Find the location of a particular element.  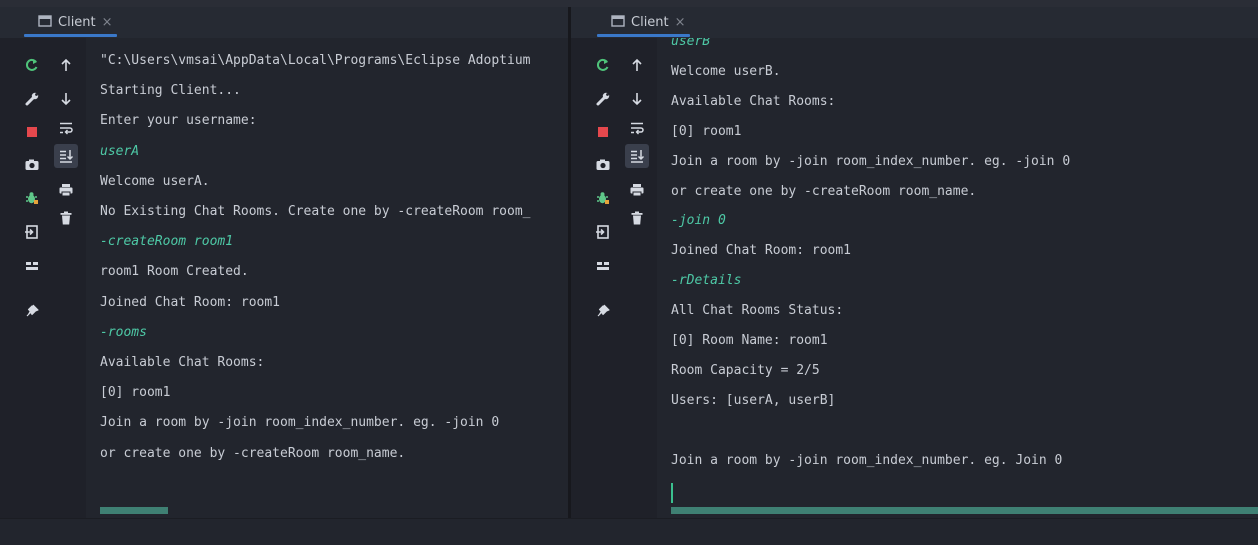

horizontal-scrollbar-right is located at coordinates (964, 510).